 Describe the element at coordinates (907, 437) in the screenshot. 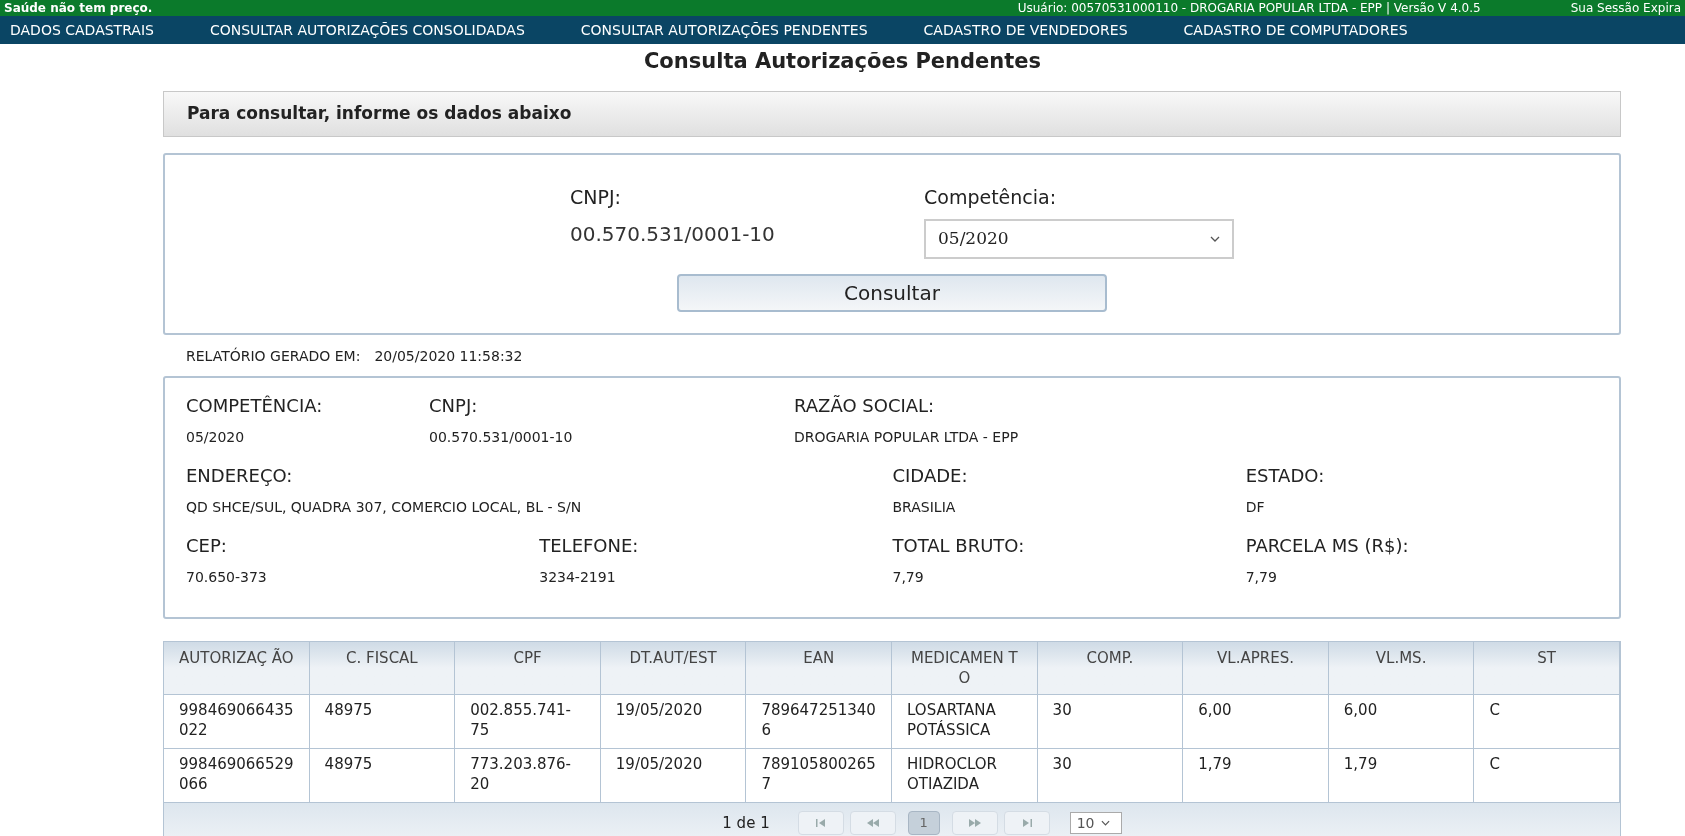

I see `field-value: DROGARIA POPULAR LTDA - EPP` at that location.